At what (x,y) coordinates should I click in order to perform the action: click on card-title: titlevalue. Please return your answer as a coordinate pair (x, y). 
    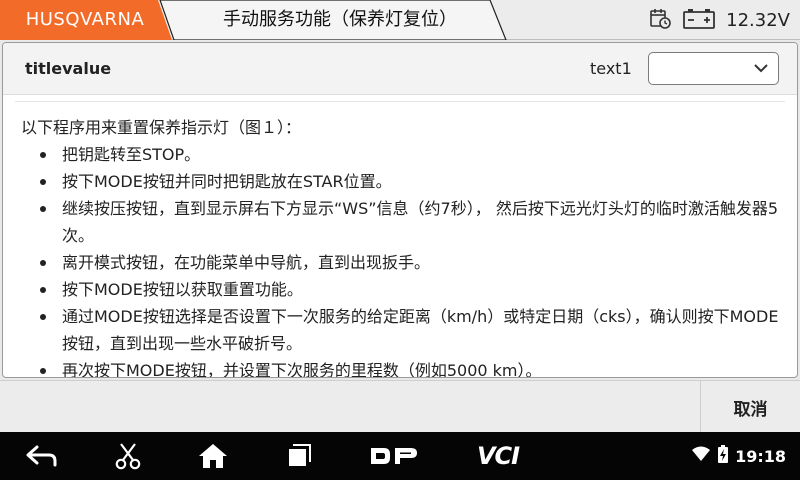
    Looking at the image, I should click on (68, 68).